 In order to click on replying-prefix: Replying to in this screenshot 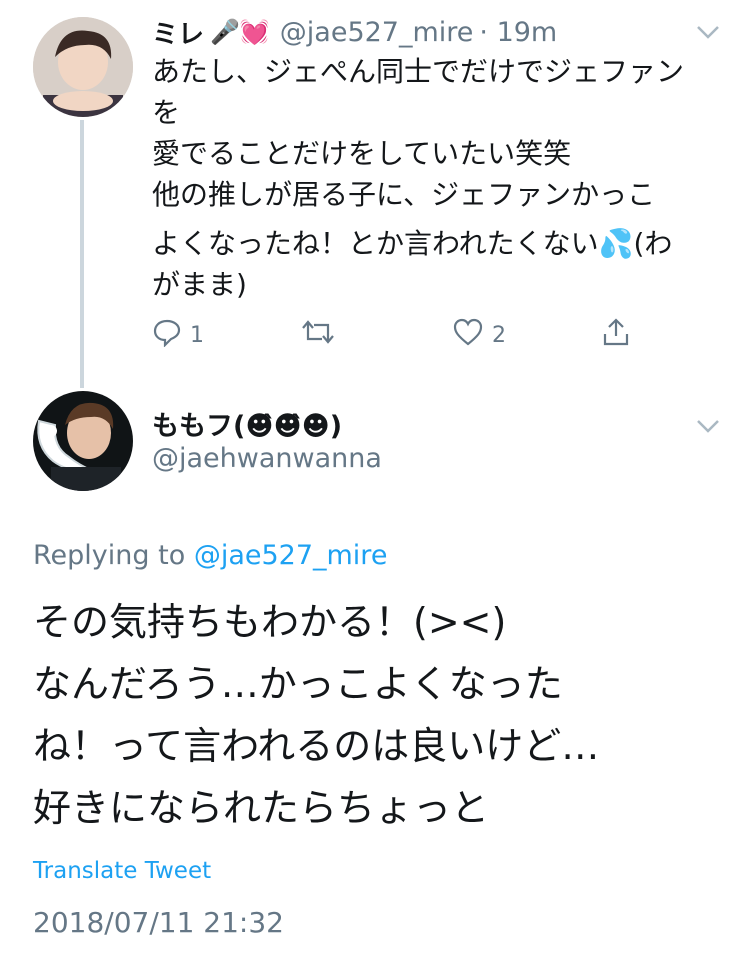, I will do `click(109, 555)`.